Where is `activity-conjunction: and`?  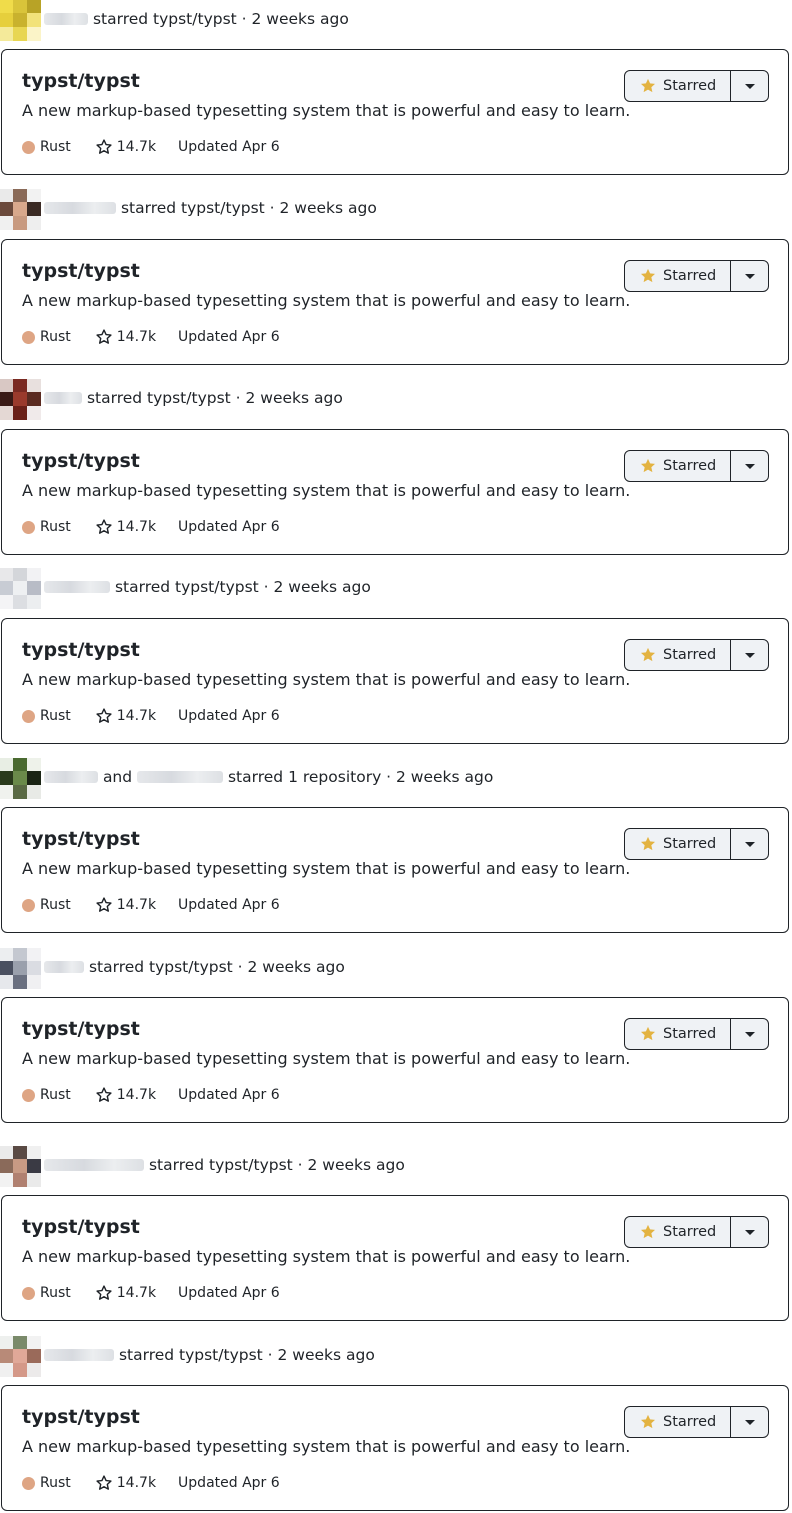 activity-conjunction: and is located at coordinates (117, 777).